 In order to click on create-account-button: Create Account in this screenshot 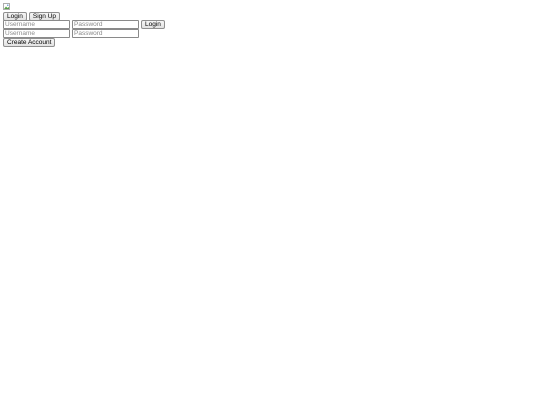, I will do `click(29, 42)`.